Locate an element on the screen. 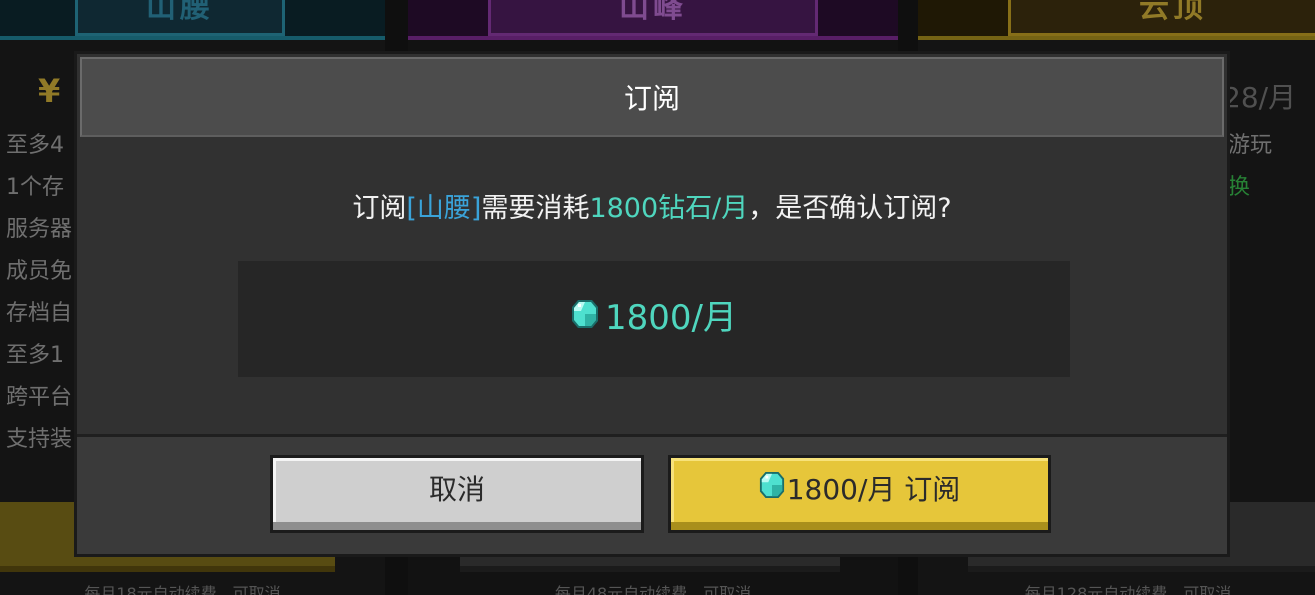  message-cost: 1800钻石/月 is located at coordinates (669, 208).